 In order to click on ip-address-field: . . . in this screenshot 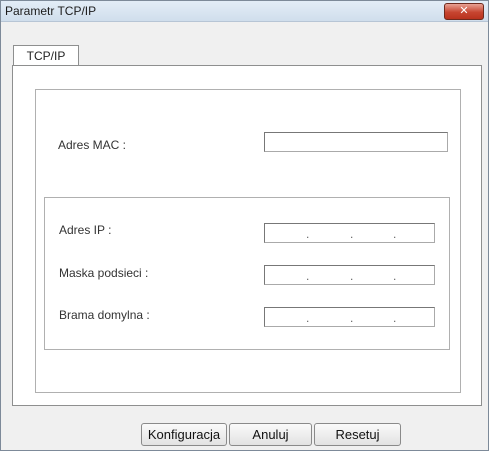, I will do `click(349, 233)`.